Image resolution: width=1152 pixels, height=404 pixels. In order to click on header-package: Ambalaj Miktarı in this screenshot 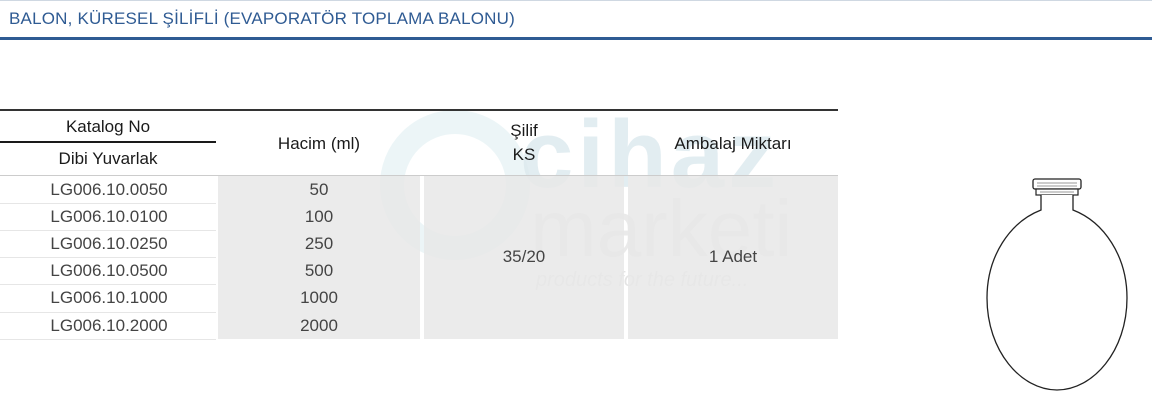, I will do `click(733, 143)`.